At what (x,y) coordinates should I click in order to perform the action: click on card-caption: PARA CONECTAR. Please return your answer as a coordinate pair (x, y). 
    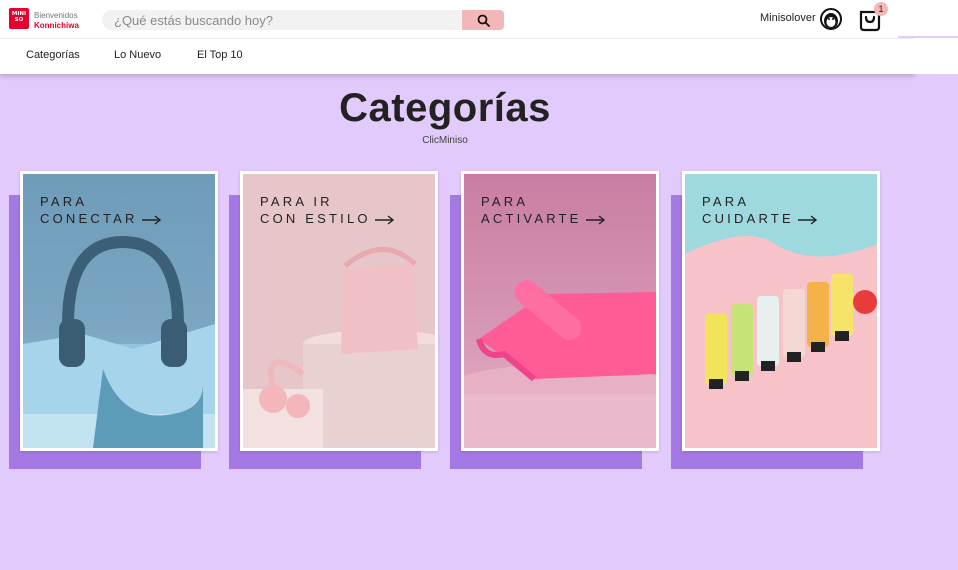
    Looking at the image, I should click on (101, 210).